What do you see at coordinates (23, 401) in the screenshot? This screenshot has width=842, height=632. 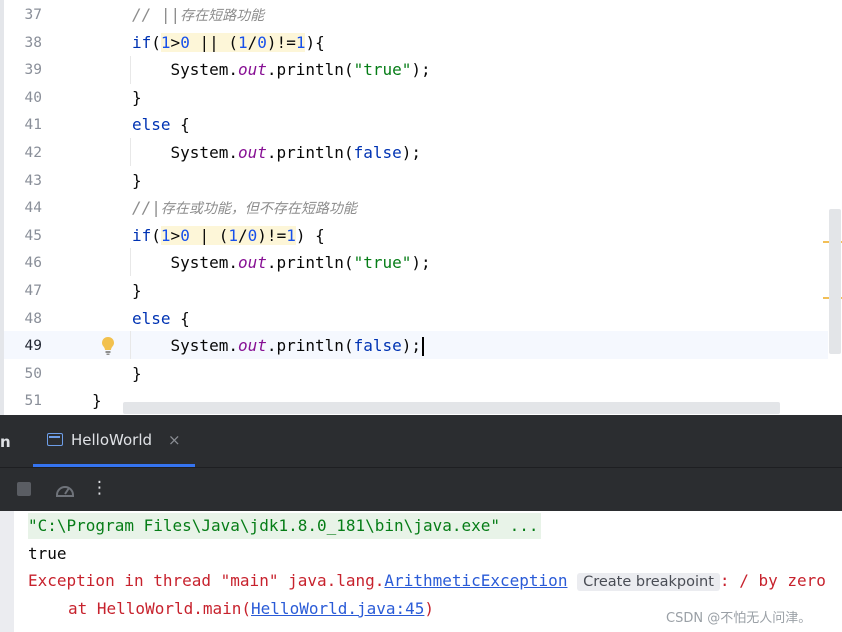 I see `line-number: 51` at bounding box center [23, 401].